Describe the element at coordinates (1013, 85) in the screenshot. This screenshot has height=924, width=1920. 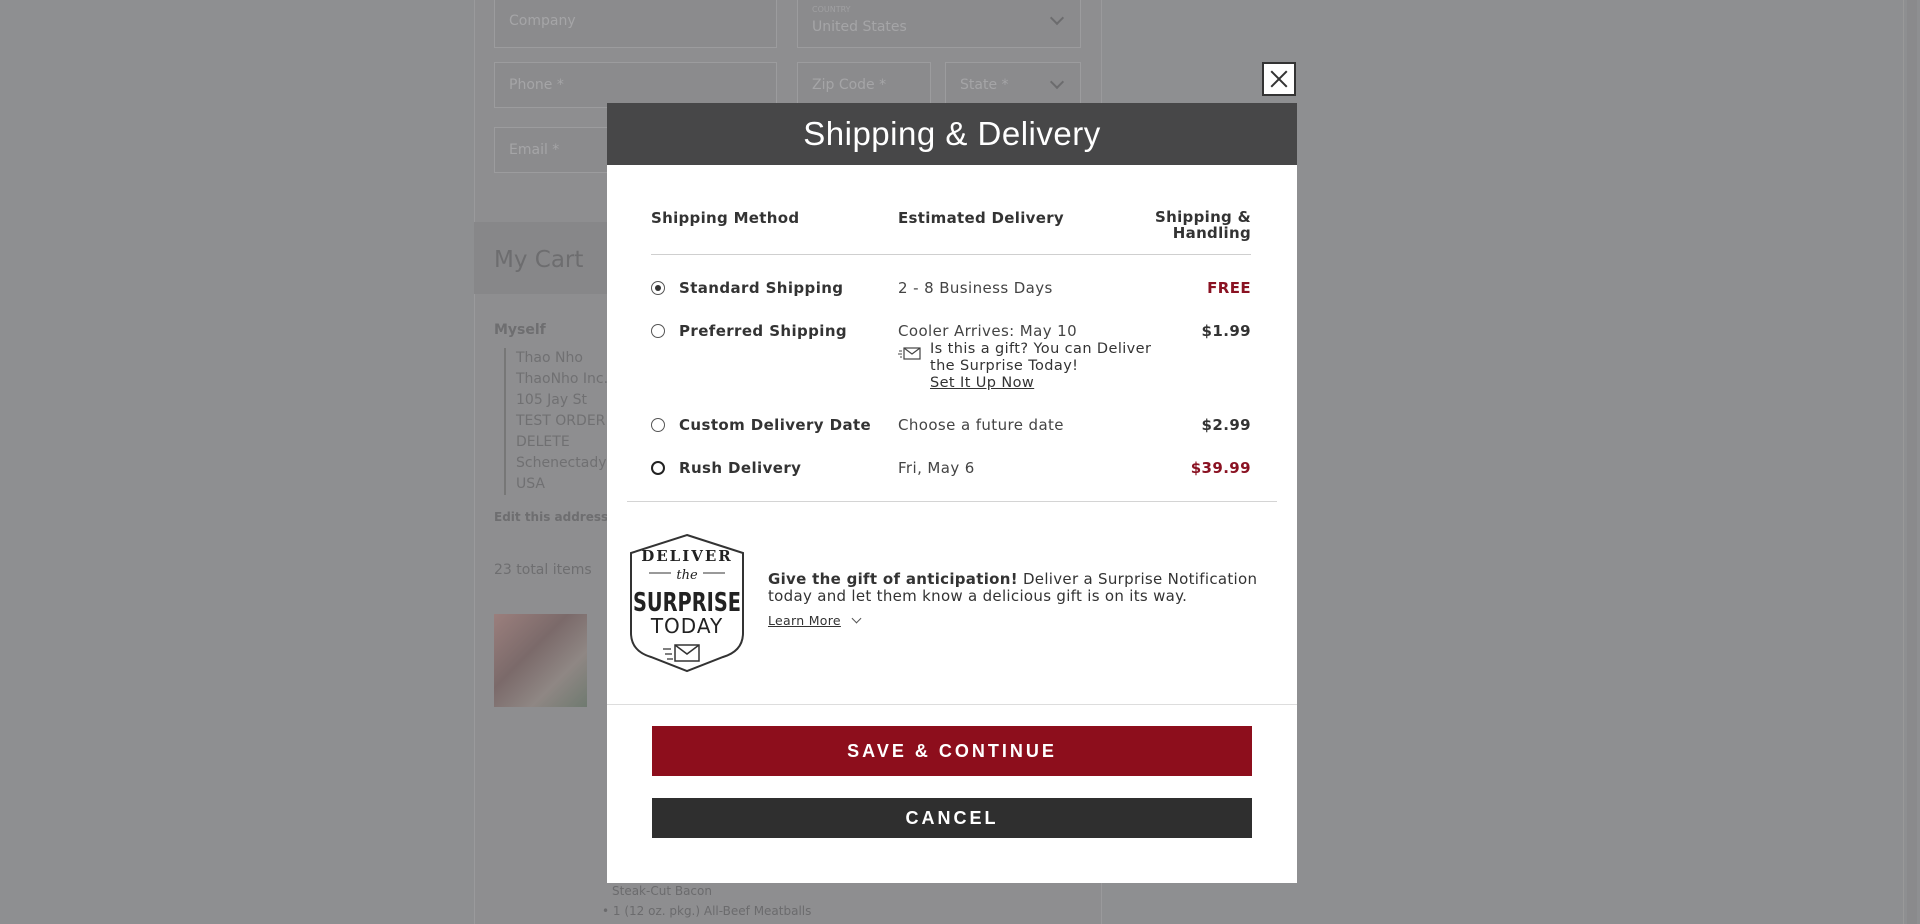
I see `state-select: State *` at that location.